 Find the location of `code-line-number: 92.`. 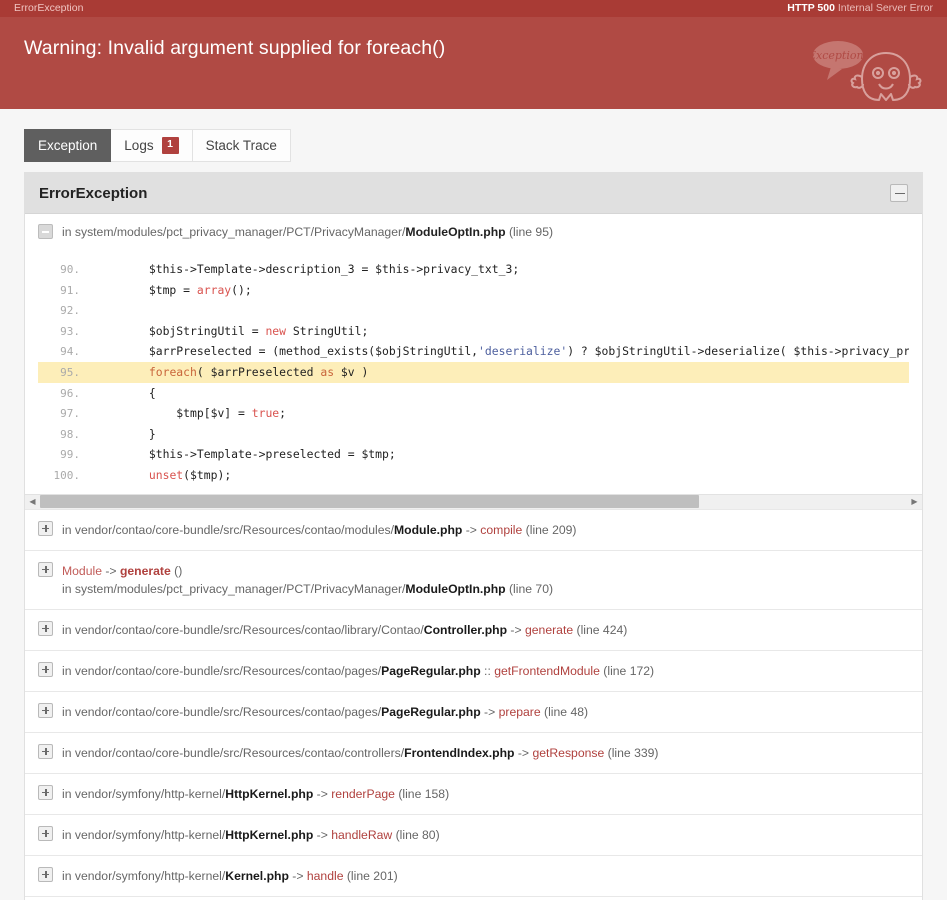

code-line-number: 92. is located at coordinates (70, 311).